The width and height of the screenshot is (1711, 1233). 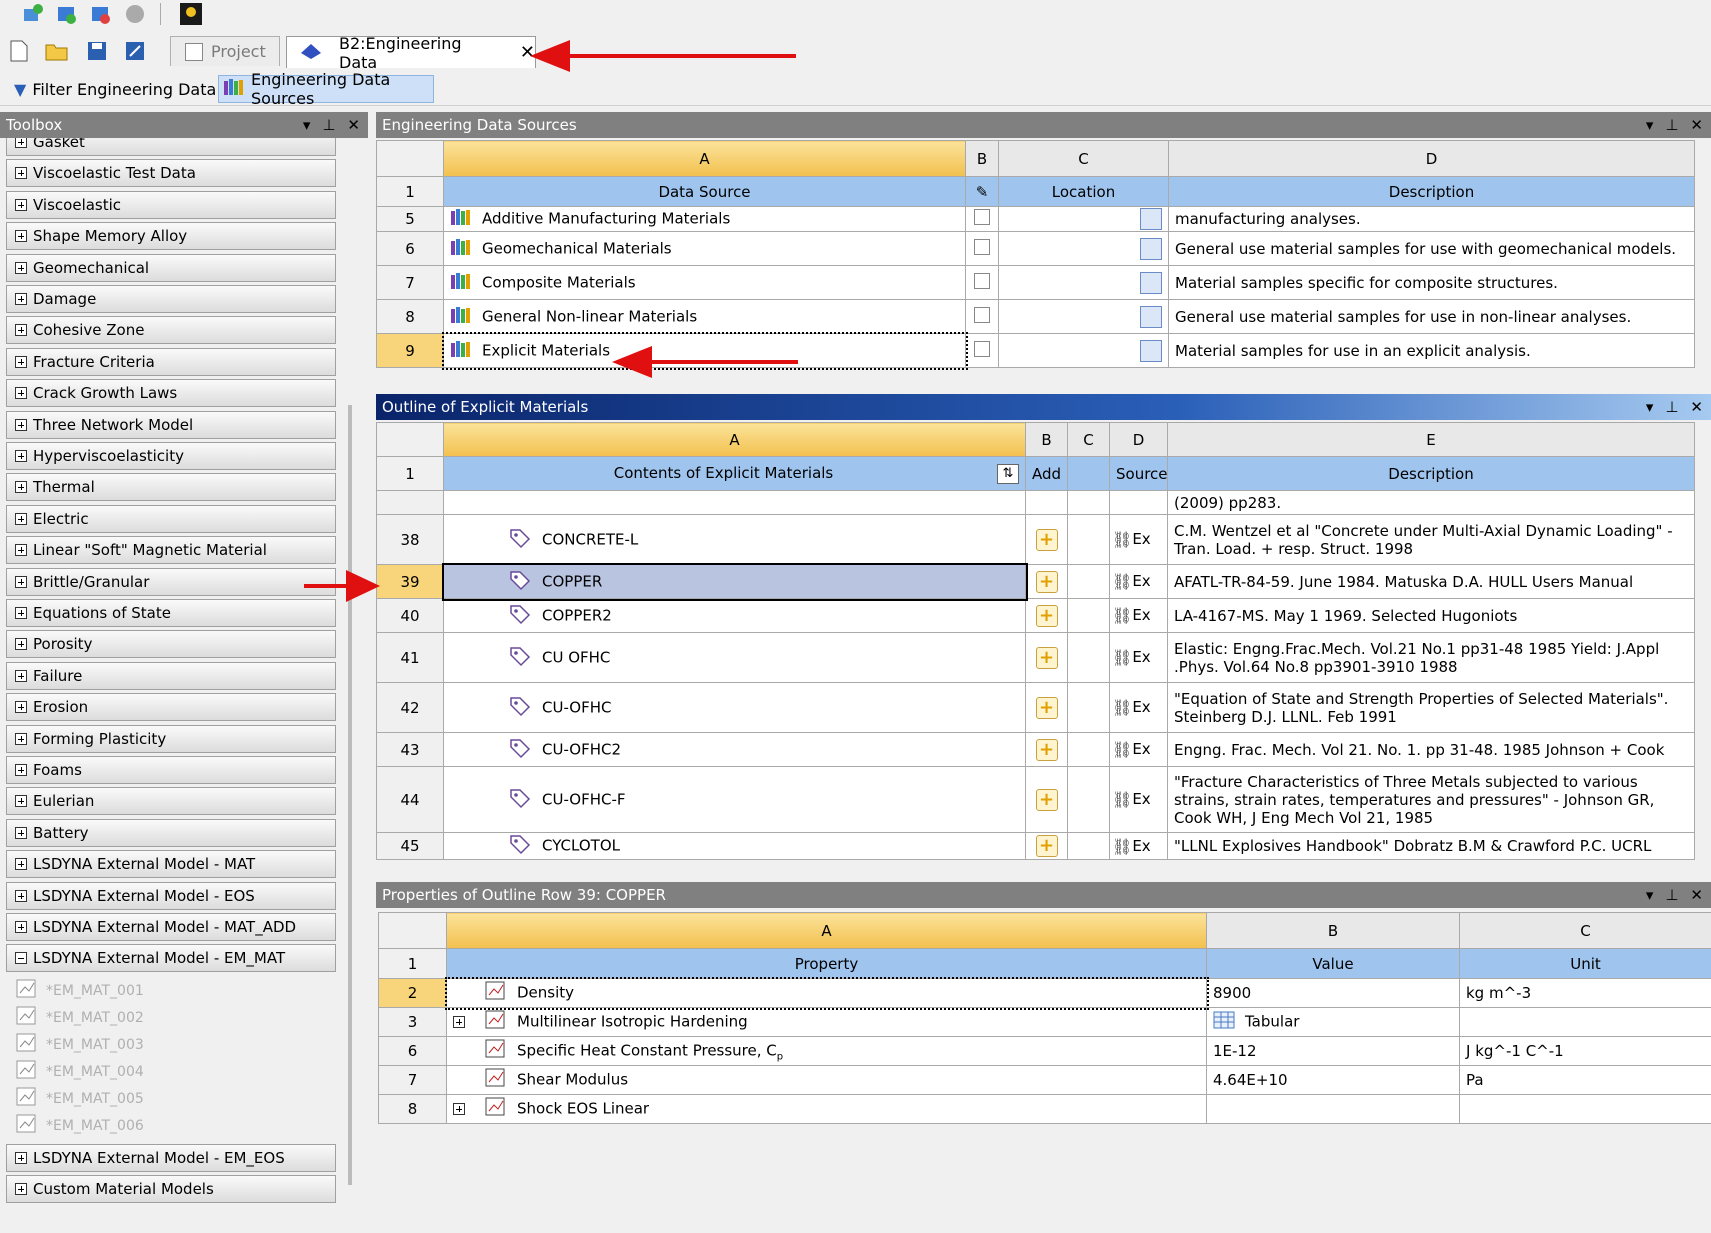 I want to click on toolbox-item: Hyperviscoelasticity, so click(x=171, y=456).